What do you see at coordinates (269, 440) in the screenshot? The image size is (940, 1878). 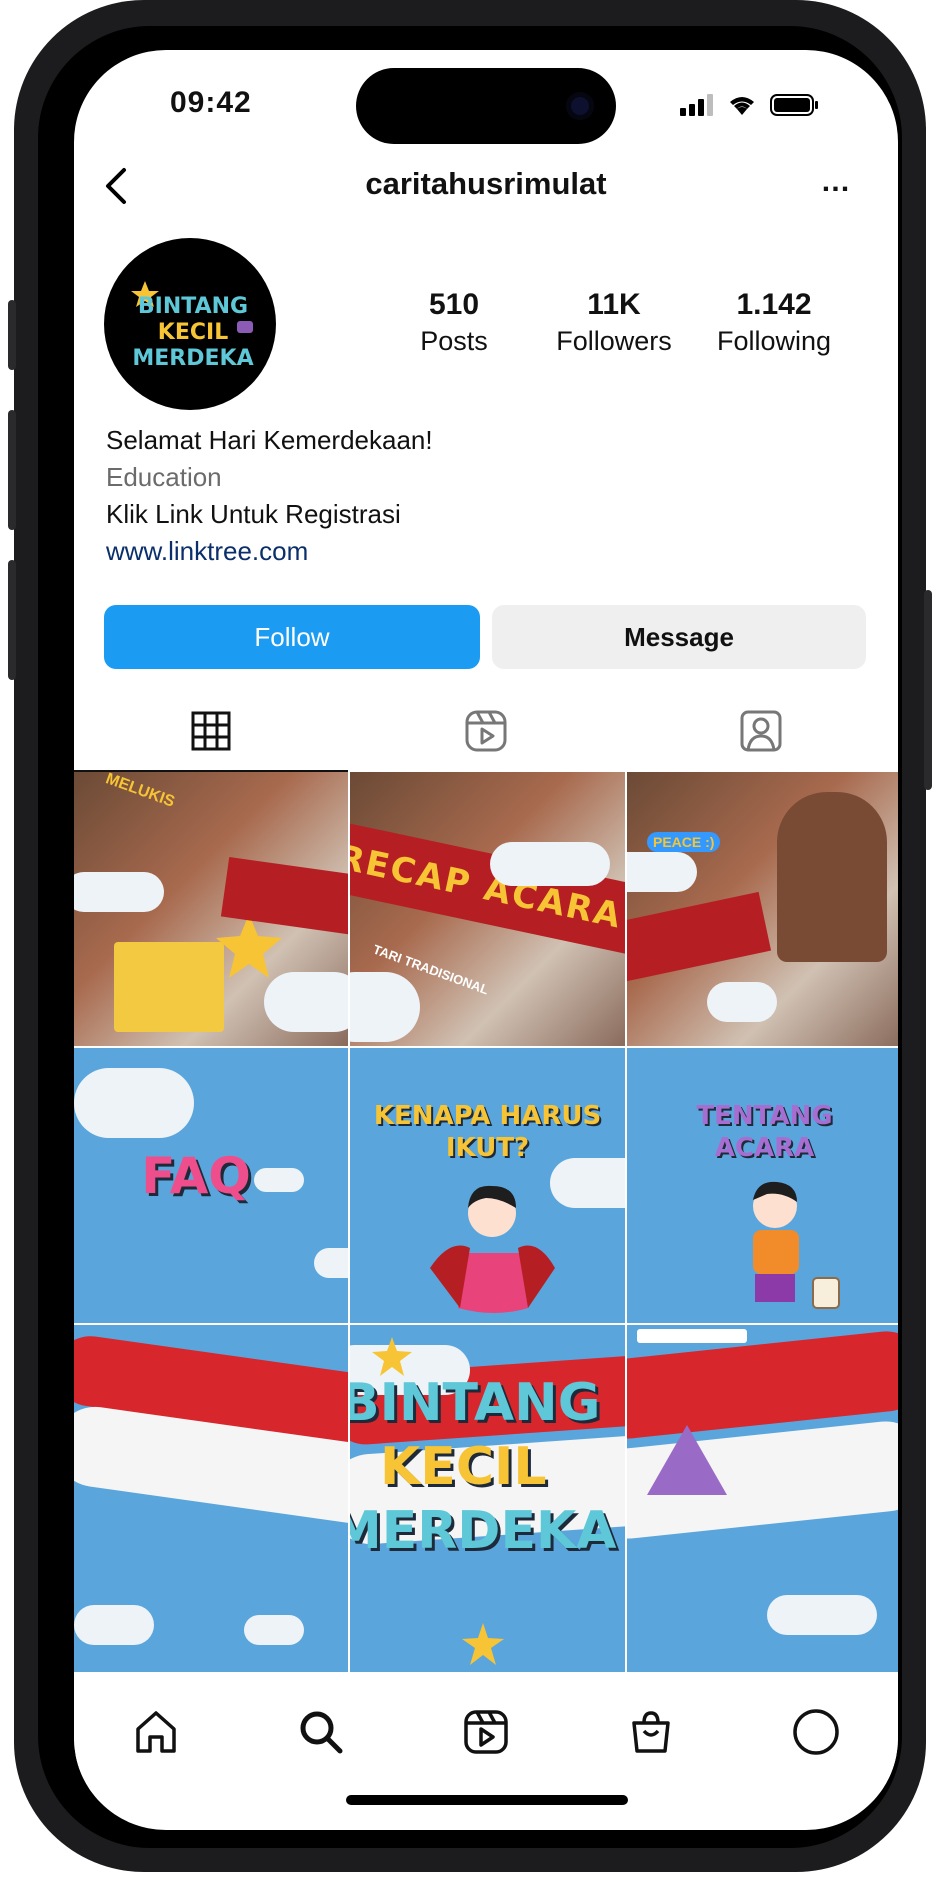 I see `bio-line: Selamat Hari Kemerdekaan!` at bounding box center [269, 440].